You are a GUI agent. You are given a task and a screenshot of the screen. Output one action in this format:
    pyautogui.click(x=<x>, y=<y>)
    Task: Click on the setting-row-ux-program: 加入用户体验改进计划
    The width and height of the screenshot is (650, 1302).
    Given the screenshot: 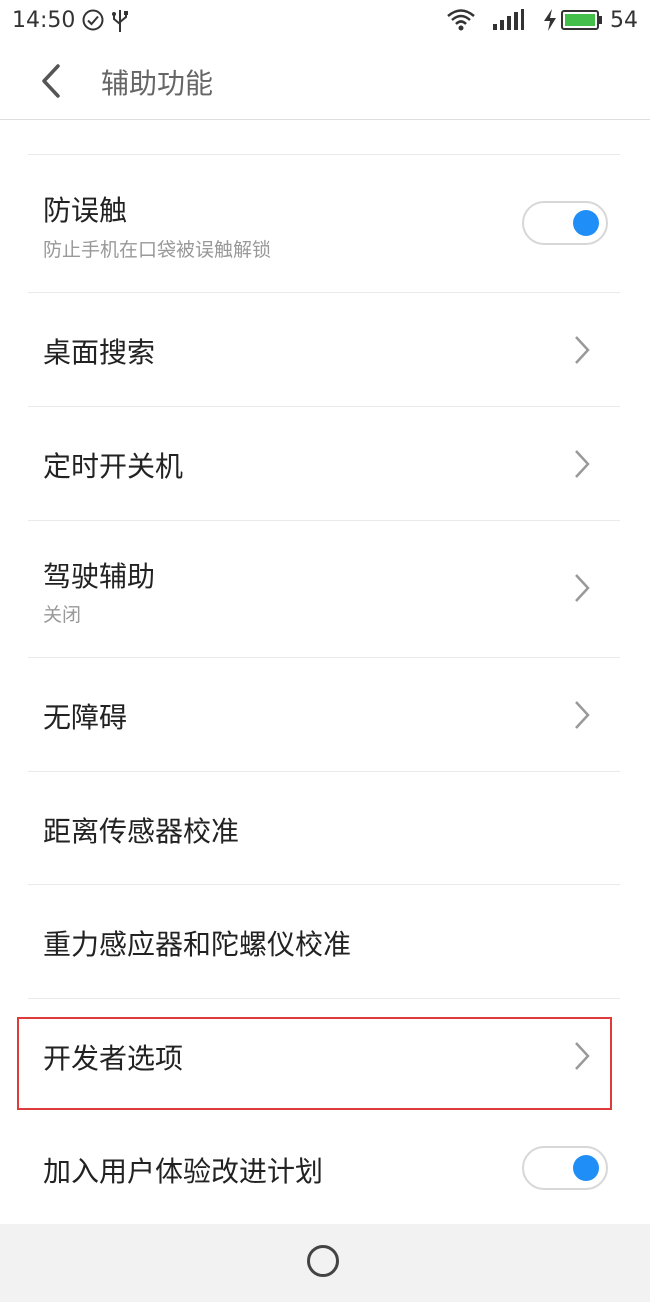 What is the action you would take?
    pyautogui.click(x=325, y=1168)
    